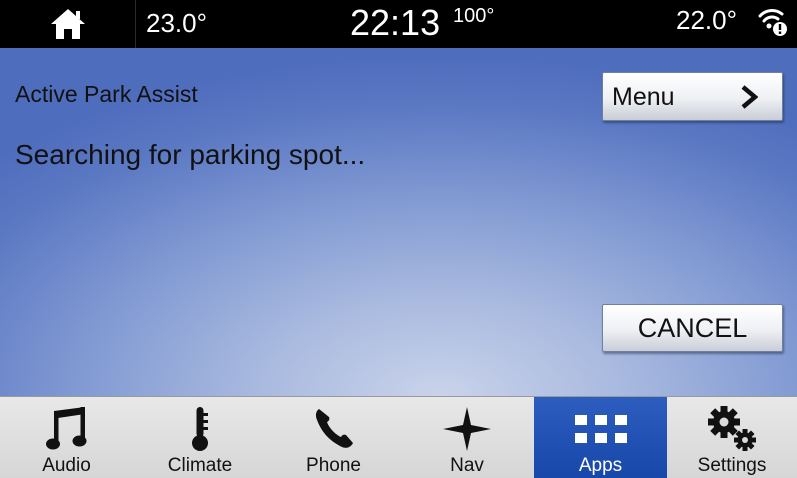 Image resolution: width=797 pixels, height=478 pixels. I want to click on home-icon, so click(67, 24).